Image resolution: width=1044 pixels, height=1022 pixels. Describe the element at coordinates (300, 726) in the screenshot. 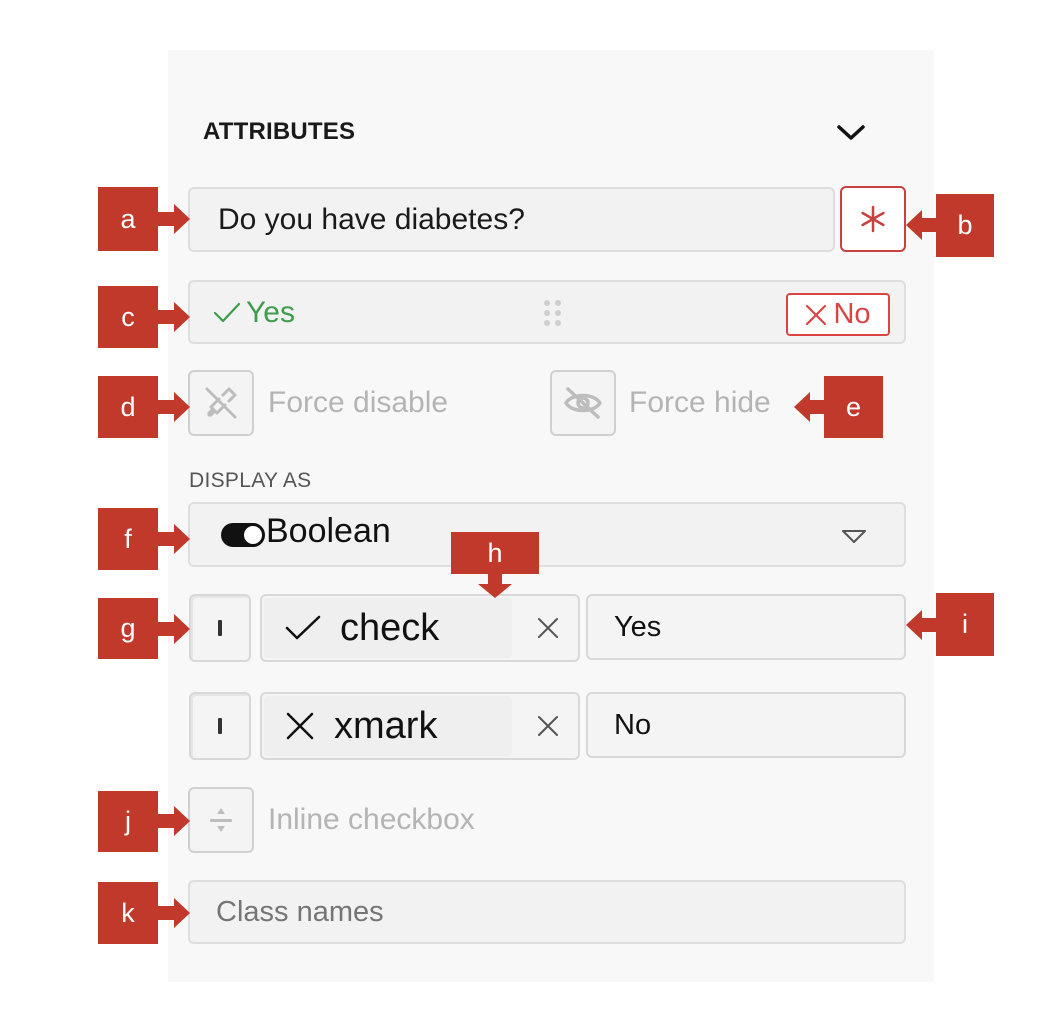

I see `xmark-icon` at that location.